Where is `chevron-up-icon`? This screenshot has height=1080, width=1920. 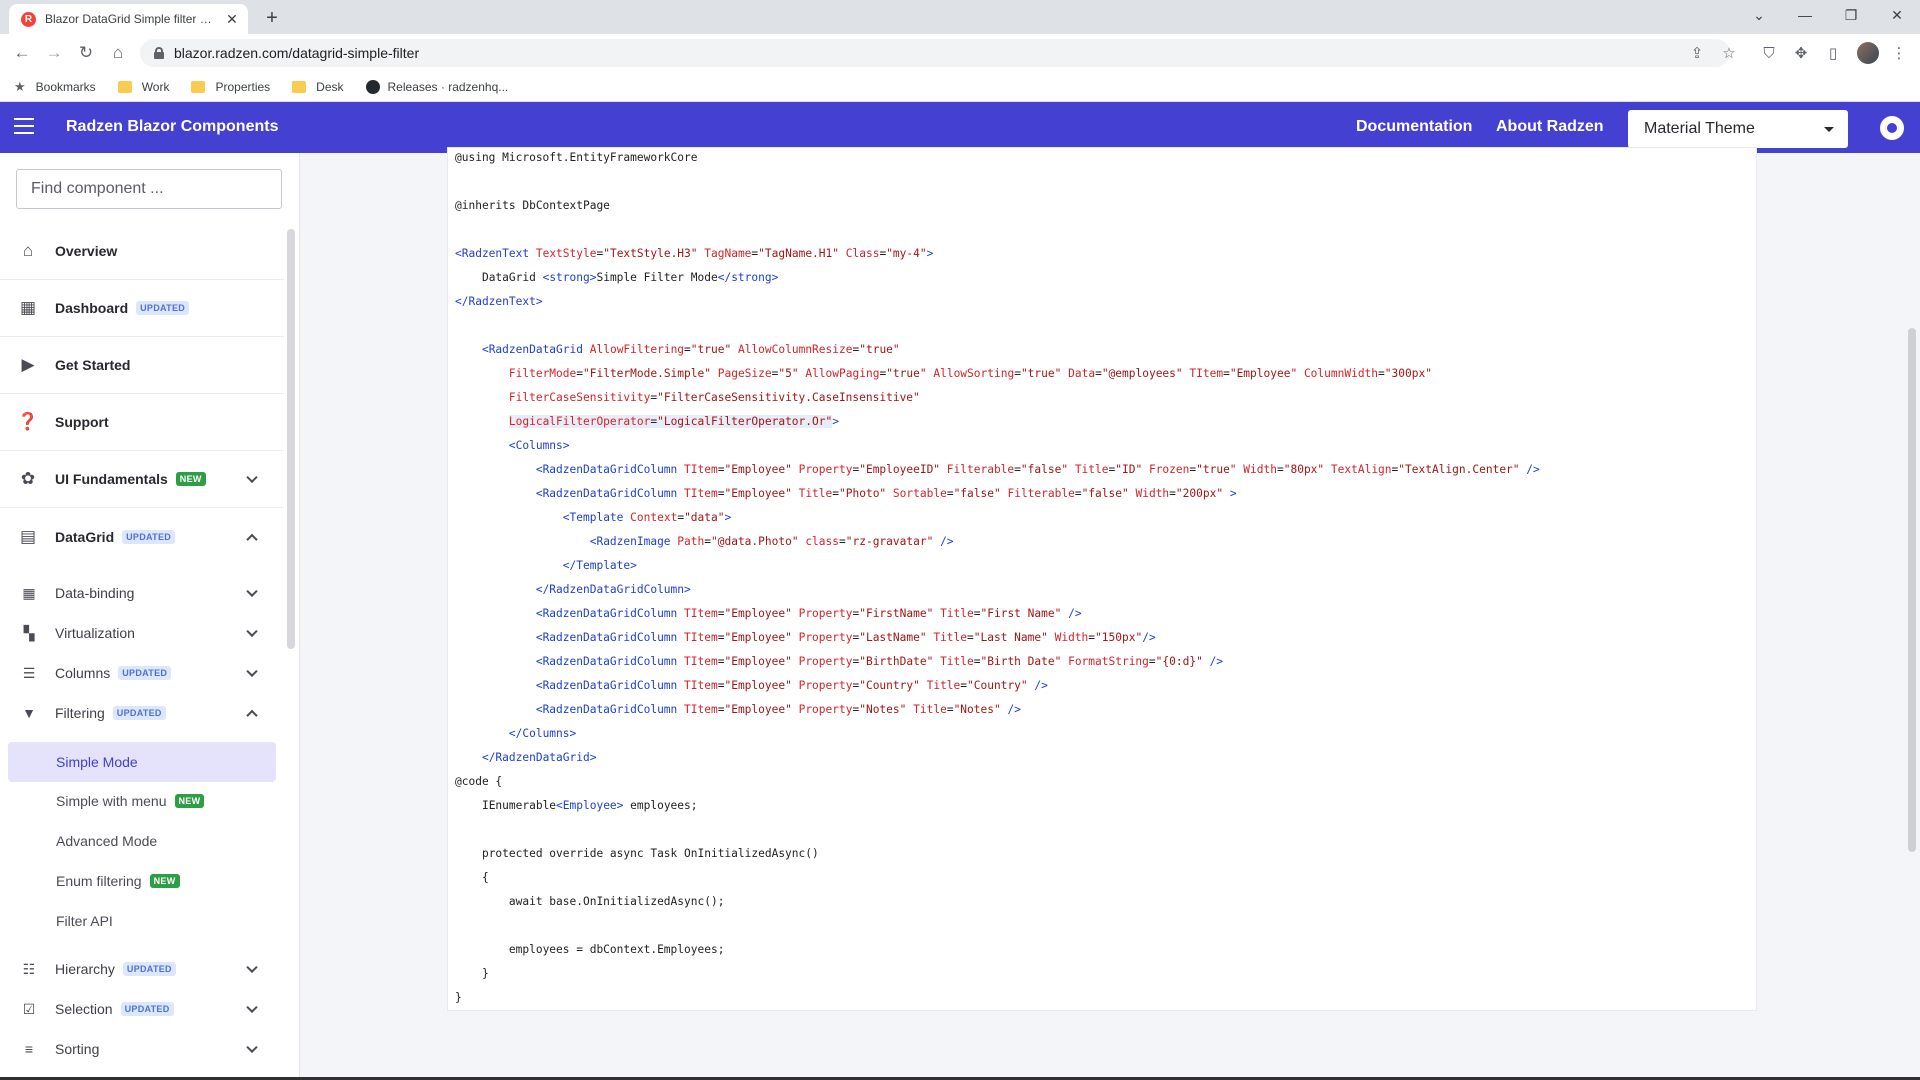
chevron-up-icon is located at coordinates (252, 539).